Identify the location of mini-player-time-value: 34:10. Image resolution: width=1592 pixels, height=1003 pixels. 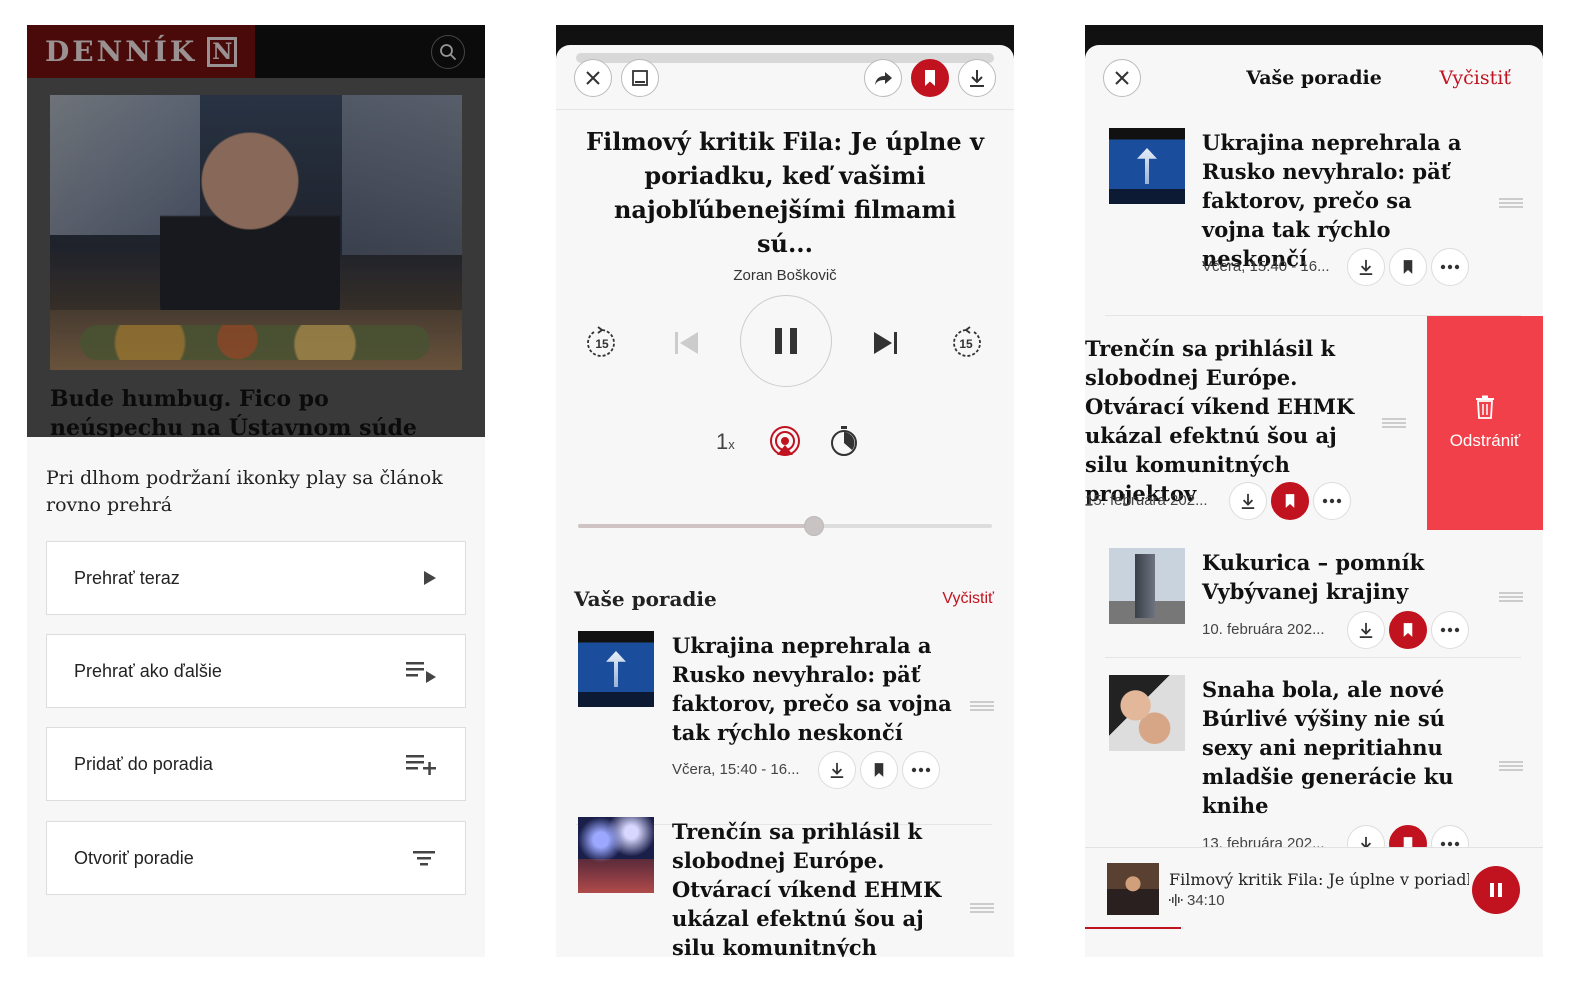
(1206, 900).